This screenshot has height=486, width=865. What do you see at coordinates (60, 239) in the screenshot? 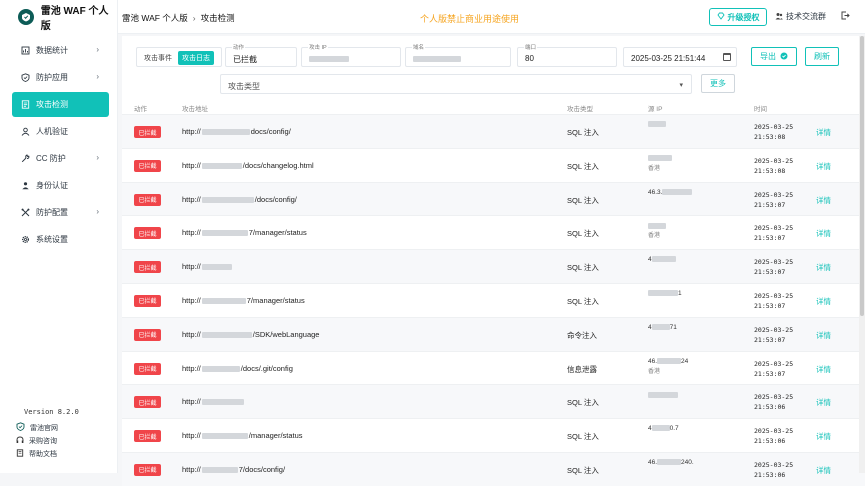
I see `sidebar-item-7: 系统设置` at bounding box center [60, 239].